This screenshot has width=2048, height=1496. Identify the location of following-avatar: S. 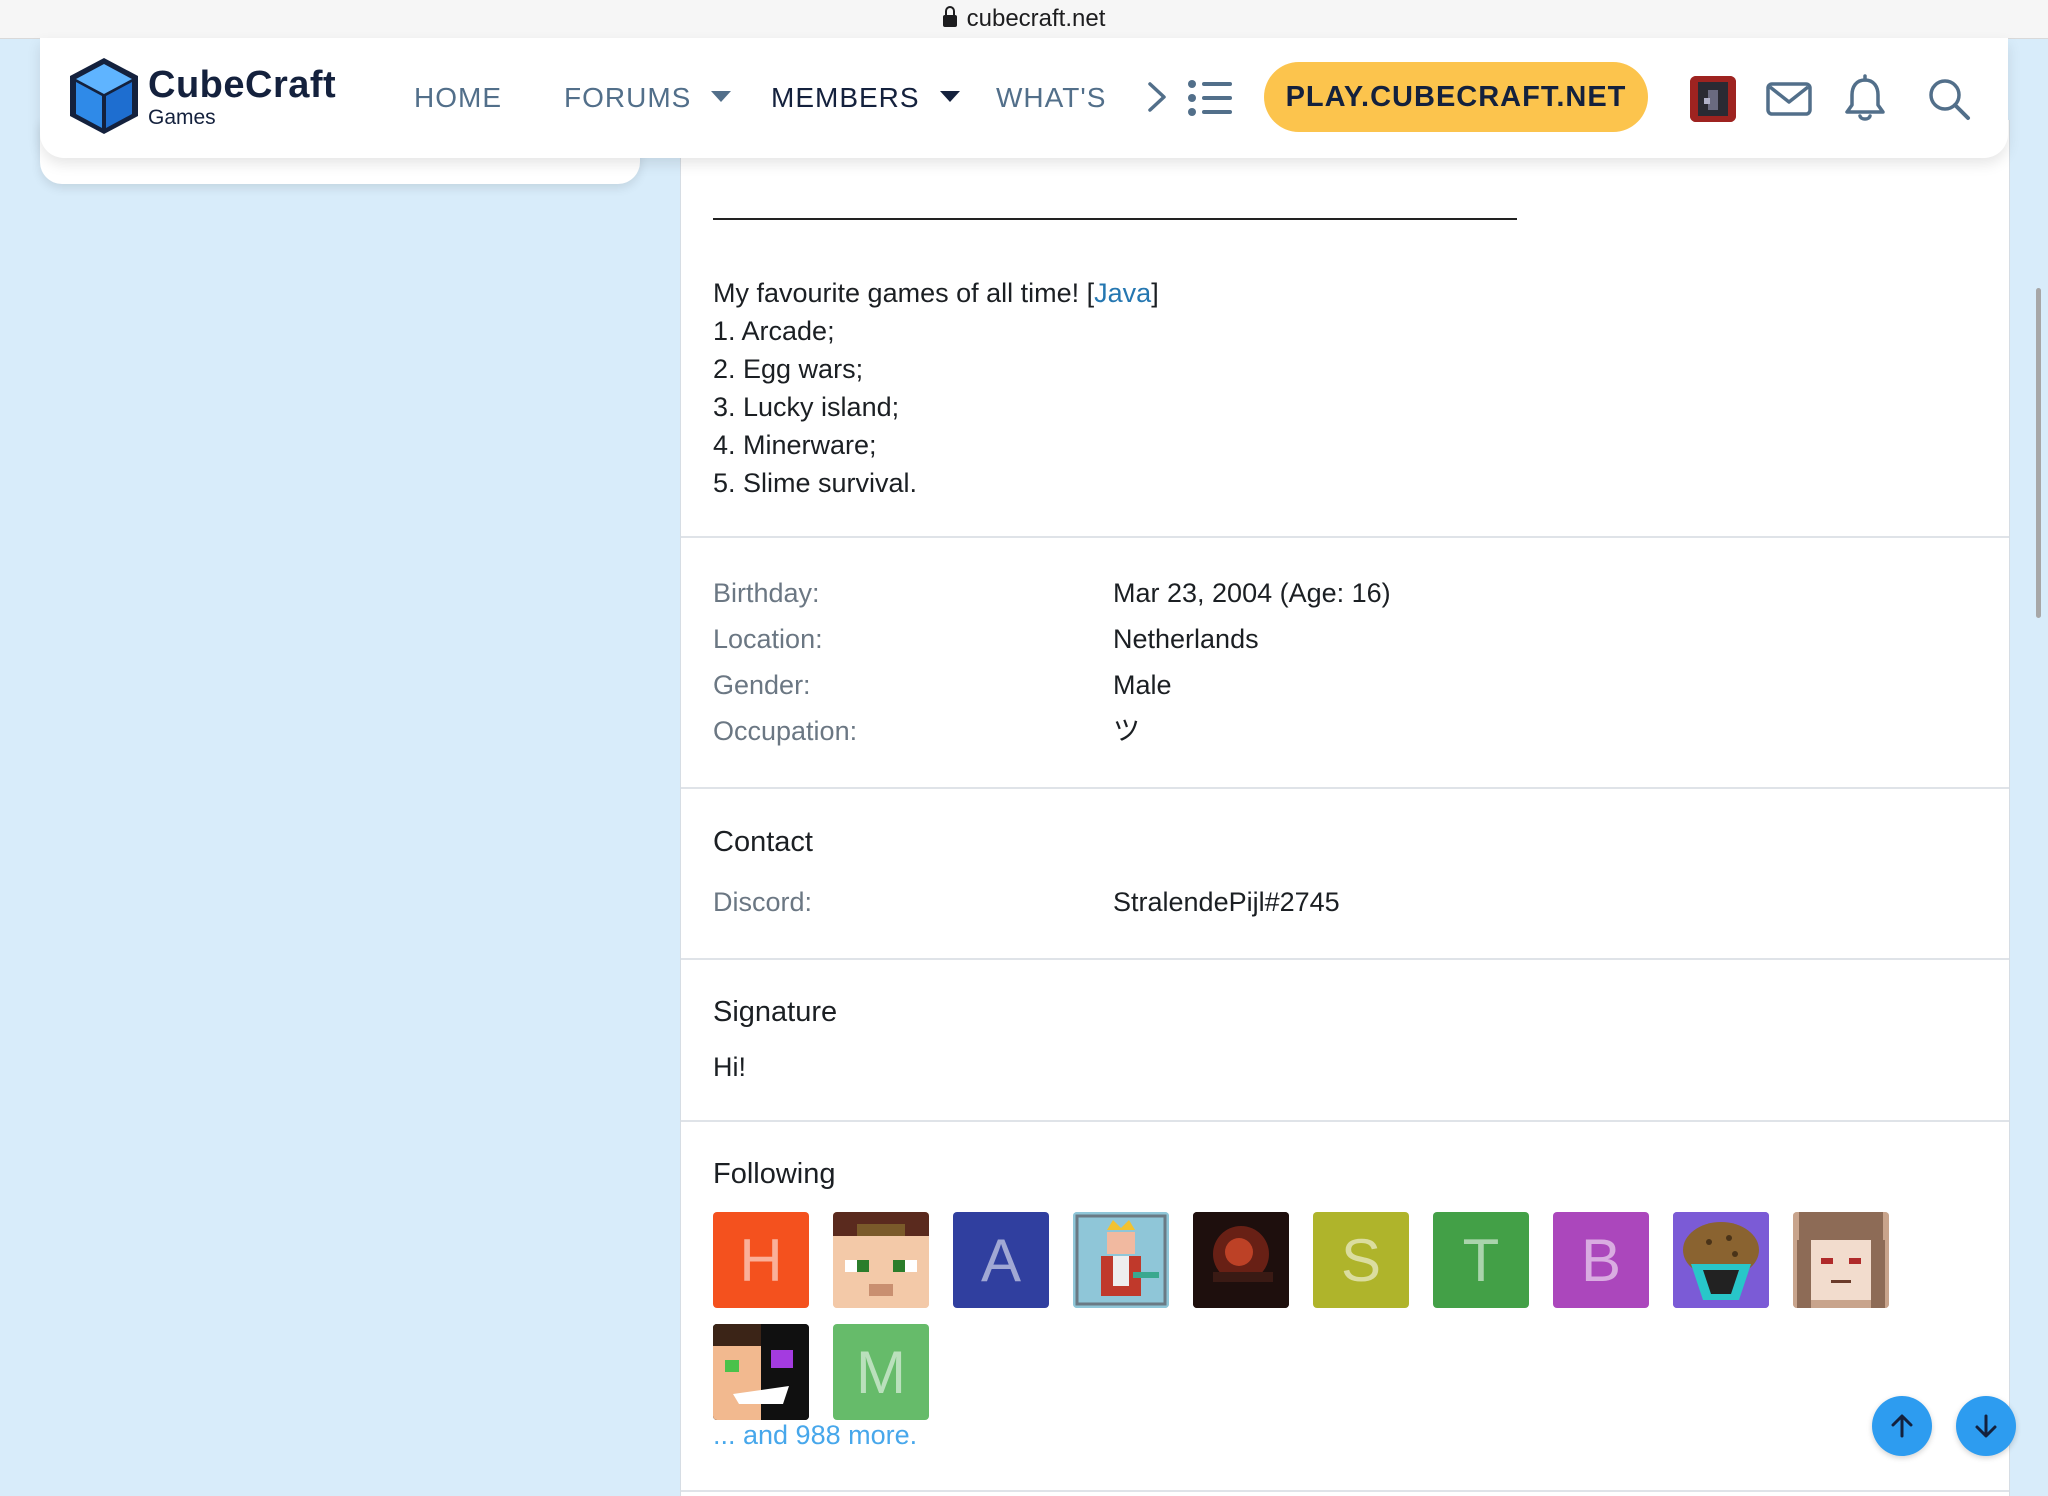
(1361, 1260).